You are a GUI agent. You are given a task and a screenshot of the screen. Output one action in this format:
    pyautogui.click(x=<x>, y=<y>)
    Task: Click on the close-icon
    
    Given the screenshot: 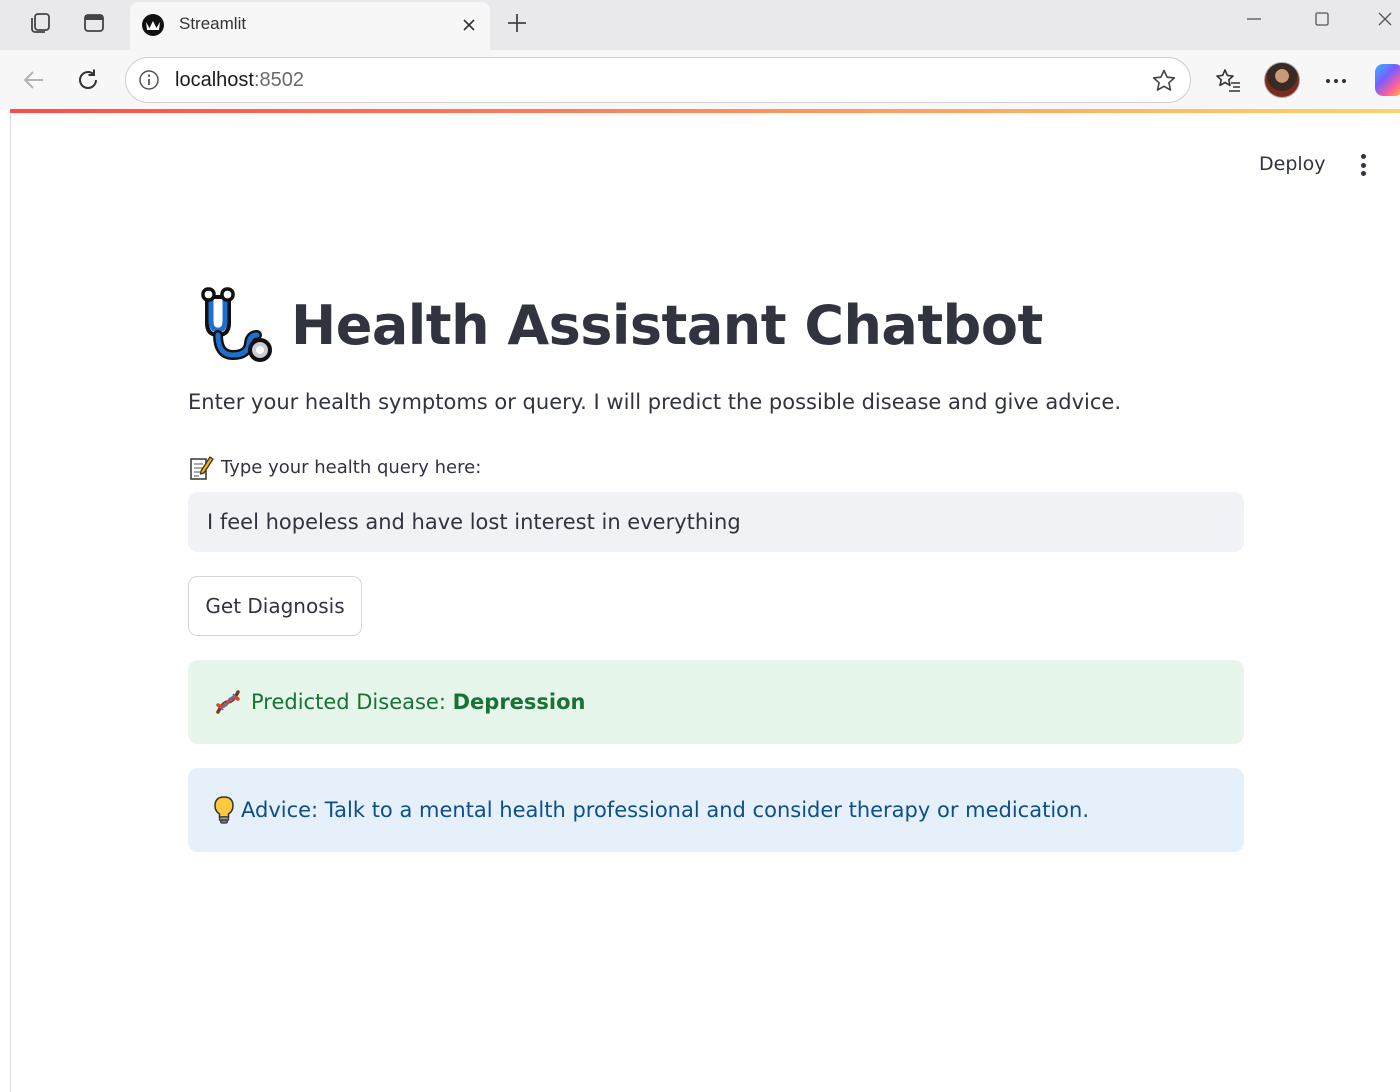 What is the action you would take?
    pyautogui.click(x=469, y=25)
    